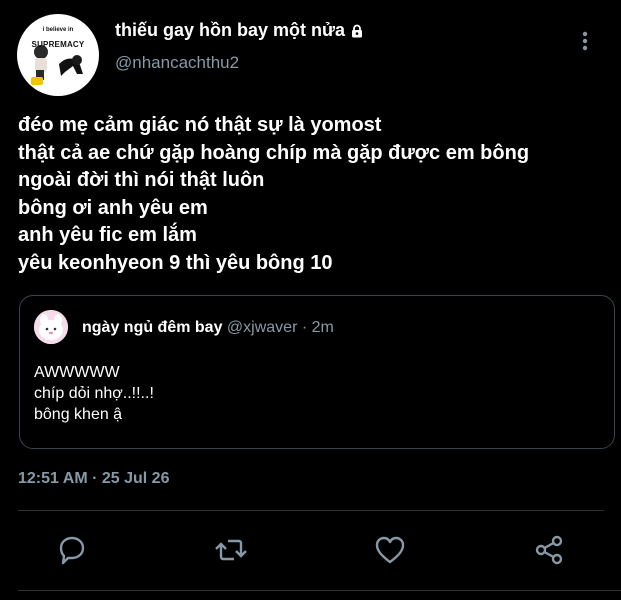 Image resolution: width=621 pixels, height=600 pixels. I want to click on quoted-author-avatar, so click(51, 327).